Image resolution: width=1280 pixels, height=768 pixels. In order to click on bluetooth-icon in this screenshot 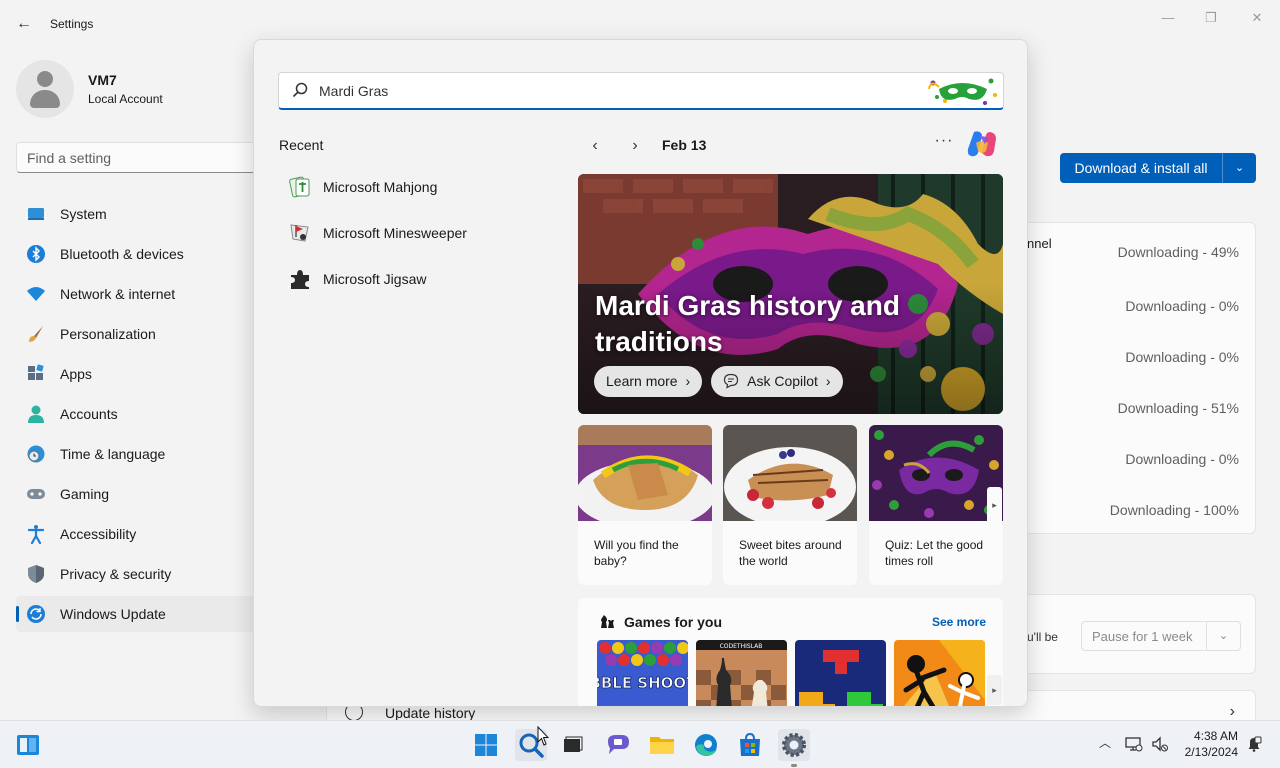, I will do `click(36, 254)`.